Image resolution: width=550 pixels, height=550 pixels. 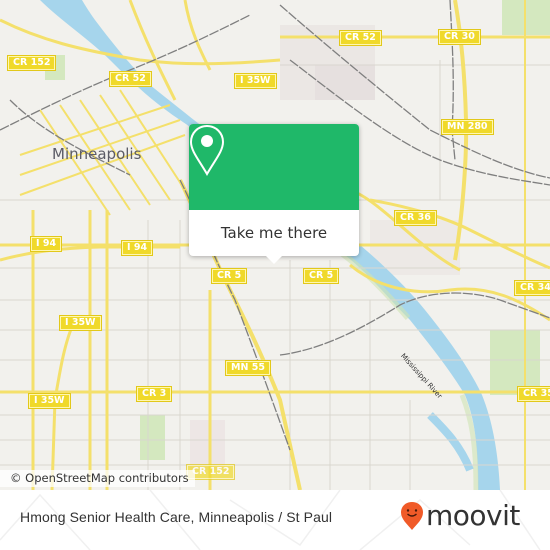 What do you see at coordinates (274, 167) in the screenshot?
I see `popup-header` at bounding box center [274, 167].